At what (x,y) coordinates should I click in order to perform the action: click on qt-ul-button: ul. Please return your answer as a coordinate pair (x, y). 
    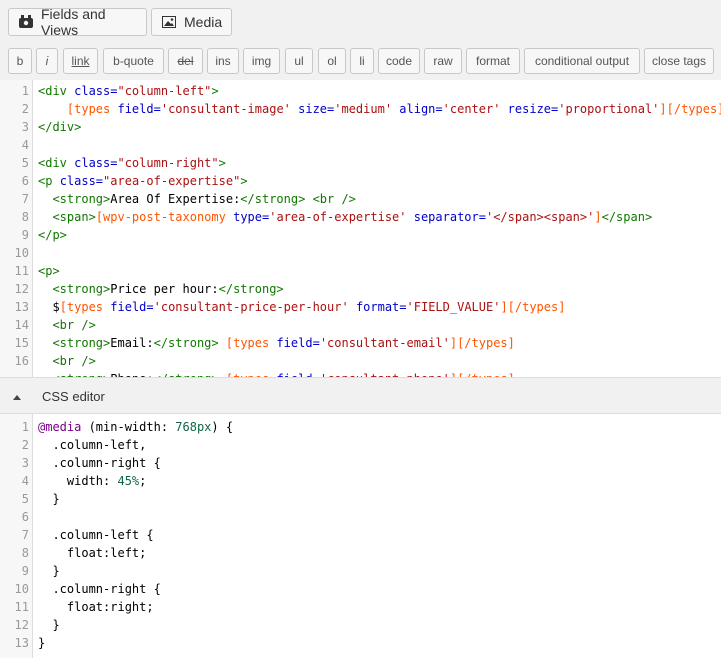
    Looking at the image, I should click on (299, 61).